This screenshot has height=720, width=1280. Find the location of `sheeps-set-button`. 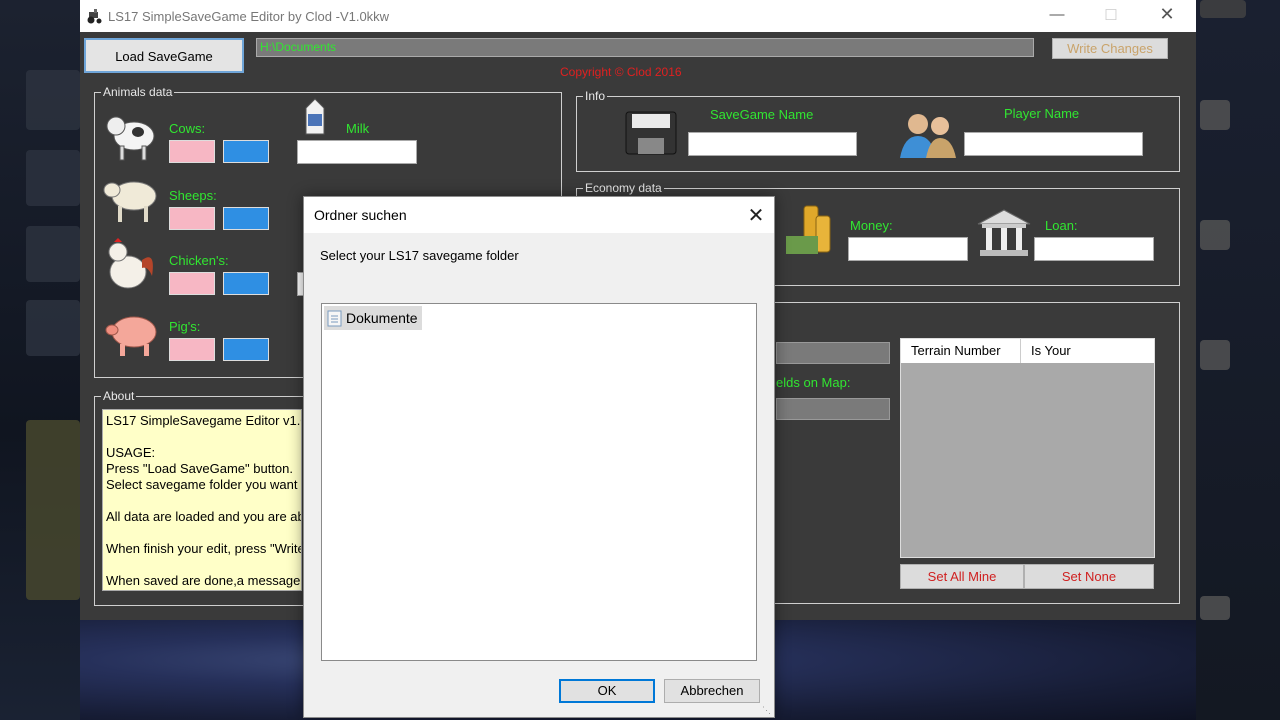

sheeps-set-button is located at coordinates (246, 218).